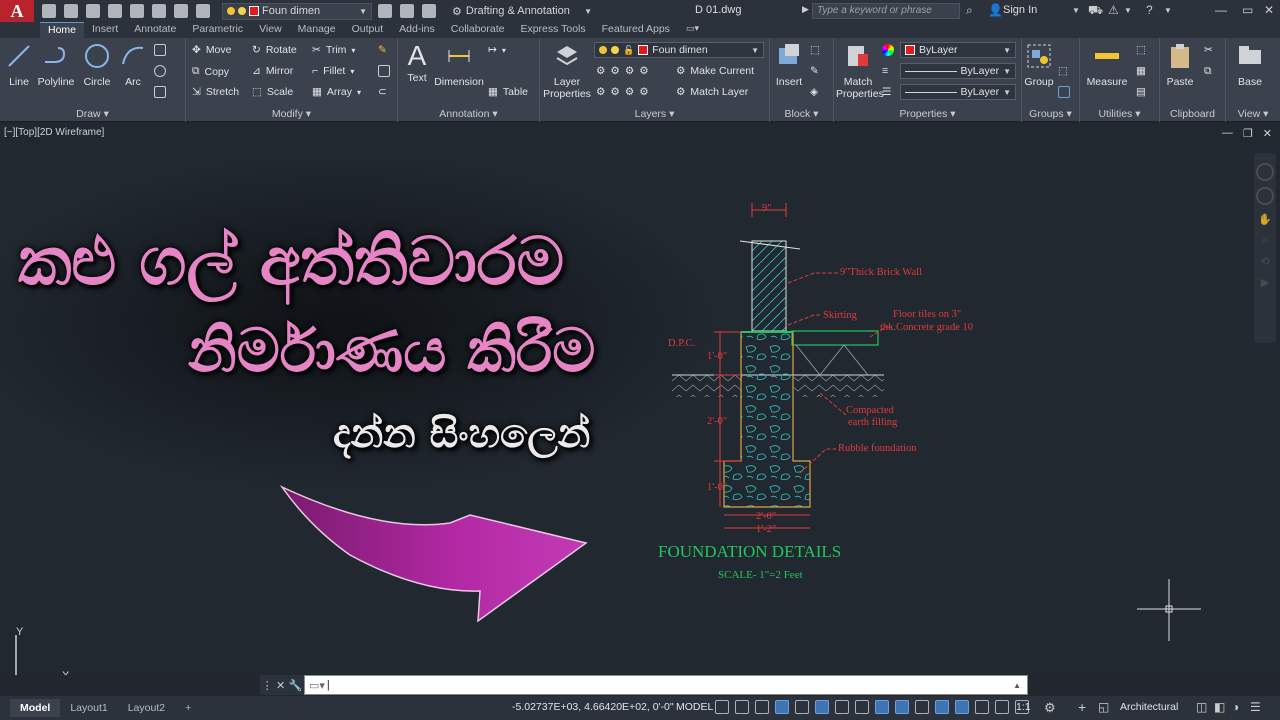 Image resolution: width=1280 pixels, height=720 pixels. Describe the element at coordinates (272, 92) in the screenshot. I see `scale-button: ⬚ Scale` at that location.